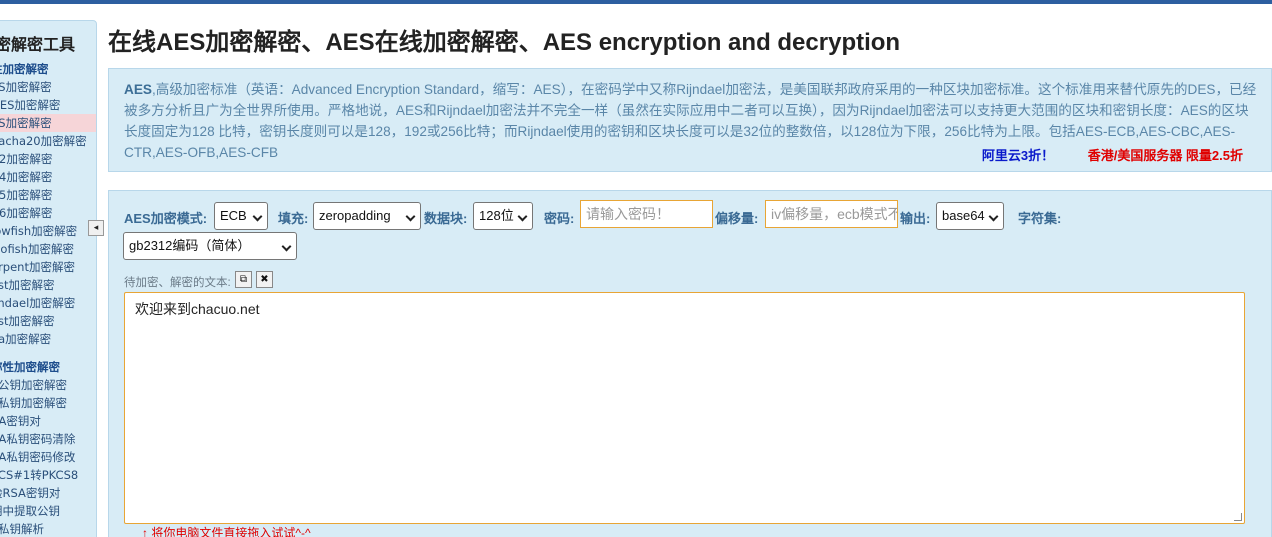 Image resolution: width=1272 pixels, height=537 pixels. What do you see at coordinates (48, 213) in the screenshot?
I see `sidebar-item: C6加密解密` at bounding box center [48, 213].